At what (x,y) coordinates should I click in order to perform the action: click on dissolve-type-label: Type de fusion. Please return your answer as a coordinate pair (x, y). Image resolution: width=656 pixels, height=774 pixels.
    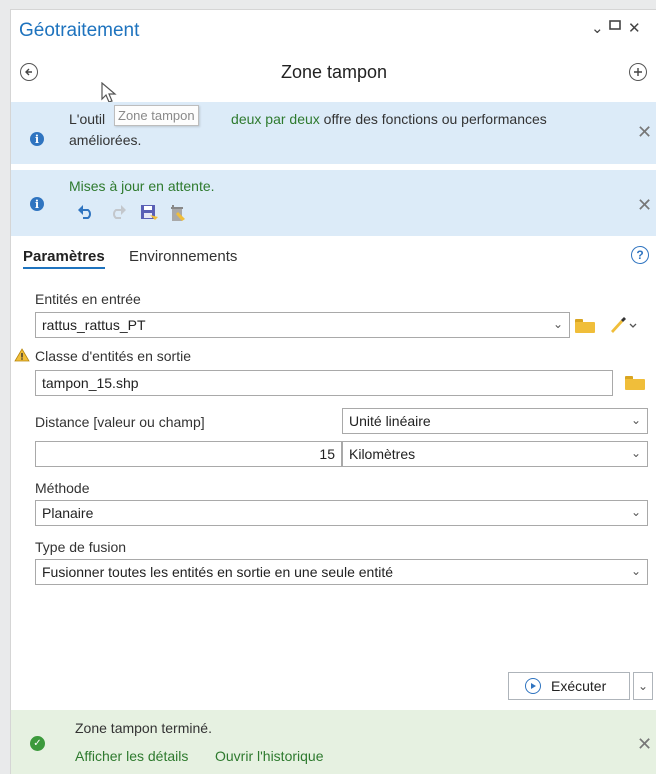
    Looking at the image, I should click on (81, 547).